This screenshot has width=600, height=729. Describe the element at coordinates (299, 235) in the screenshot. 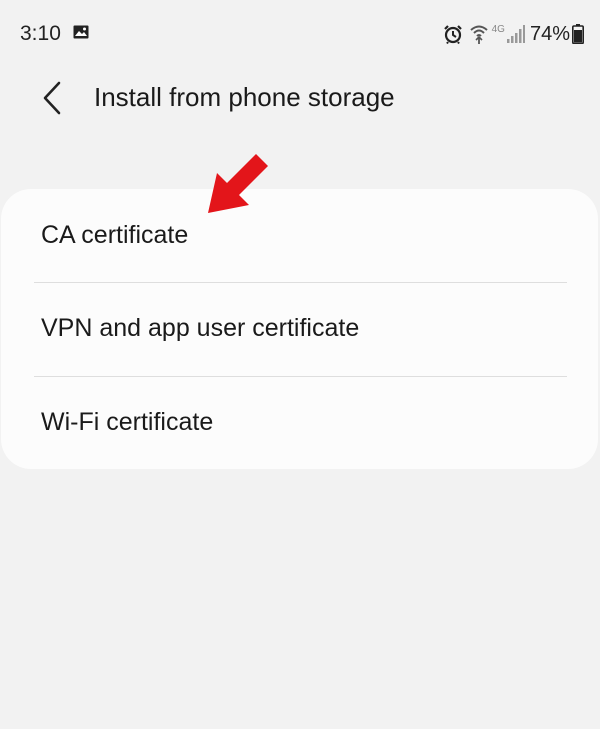

I see `ca-certificate-item: CA certificate` at that location.